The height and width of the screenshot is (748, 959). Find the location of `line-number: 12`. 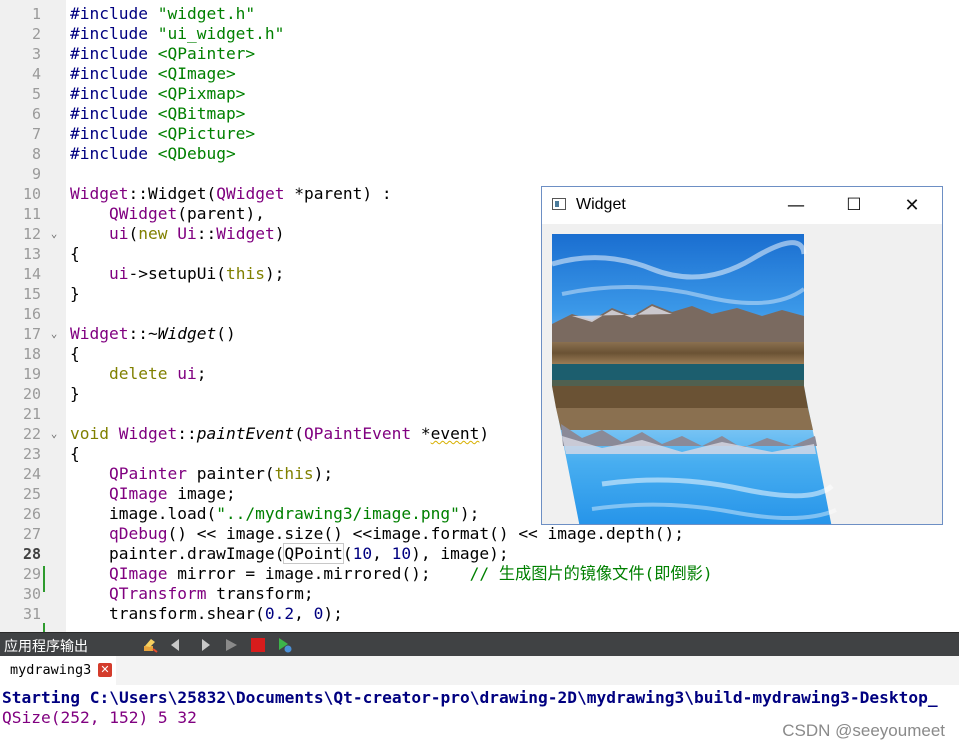

line-number: 12 is located at coordinates (31, 234).